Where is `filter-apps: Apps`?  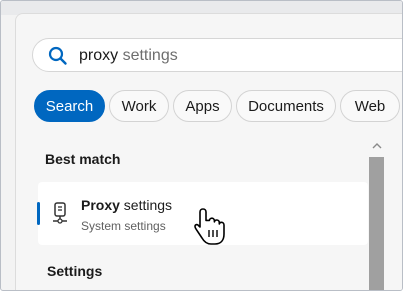 filter-apps: Apps is located at coordinates (202, 106).